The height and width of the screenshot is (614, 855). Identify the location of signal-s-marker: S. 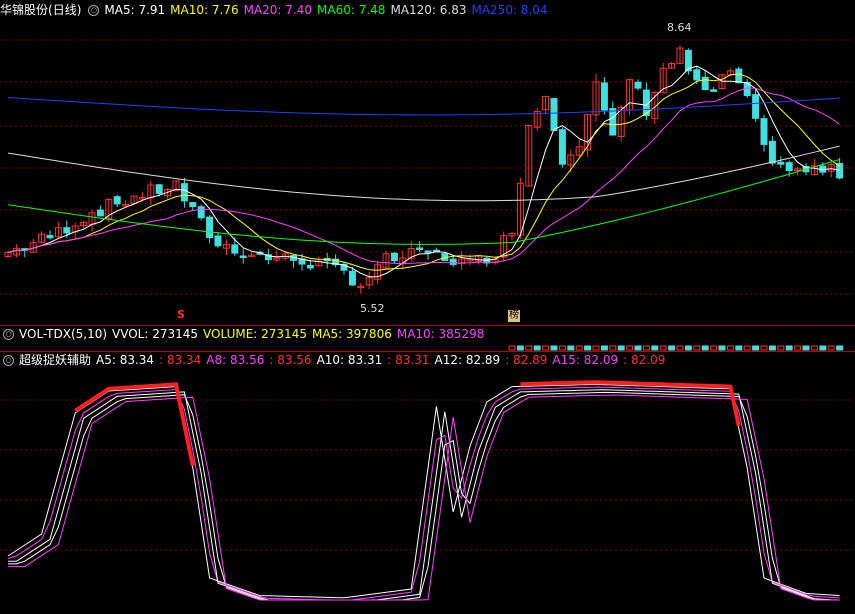
(181, 314).